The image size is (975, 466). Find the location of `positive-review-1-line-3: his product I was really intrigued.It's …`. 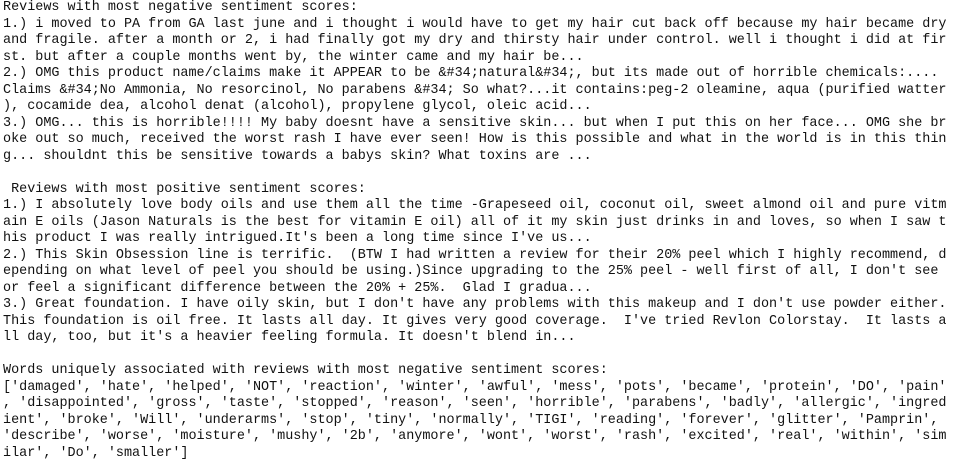

positive-review-1-line-3: his product I was really intrigued.It's … is located at coordinates (297, 238).